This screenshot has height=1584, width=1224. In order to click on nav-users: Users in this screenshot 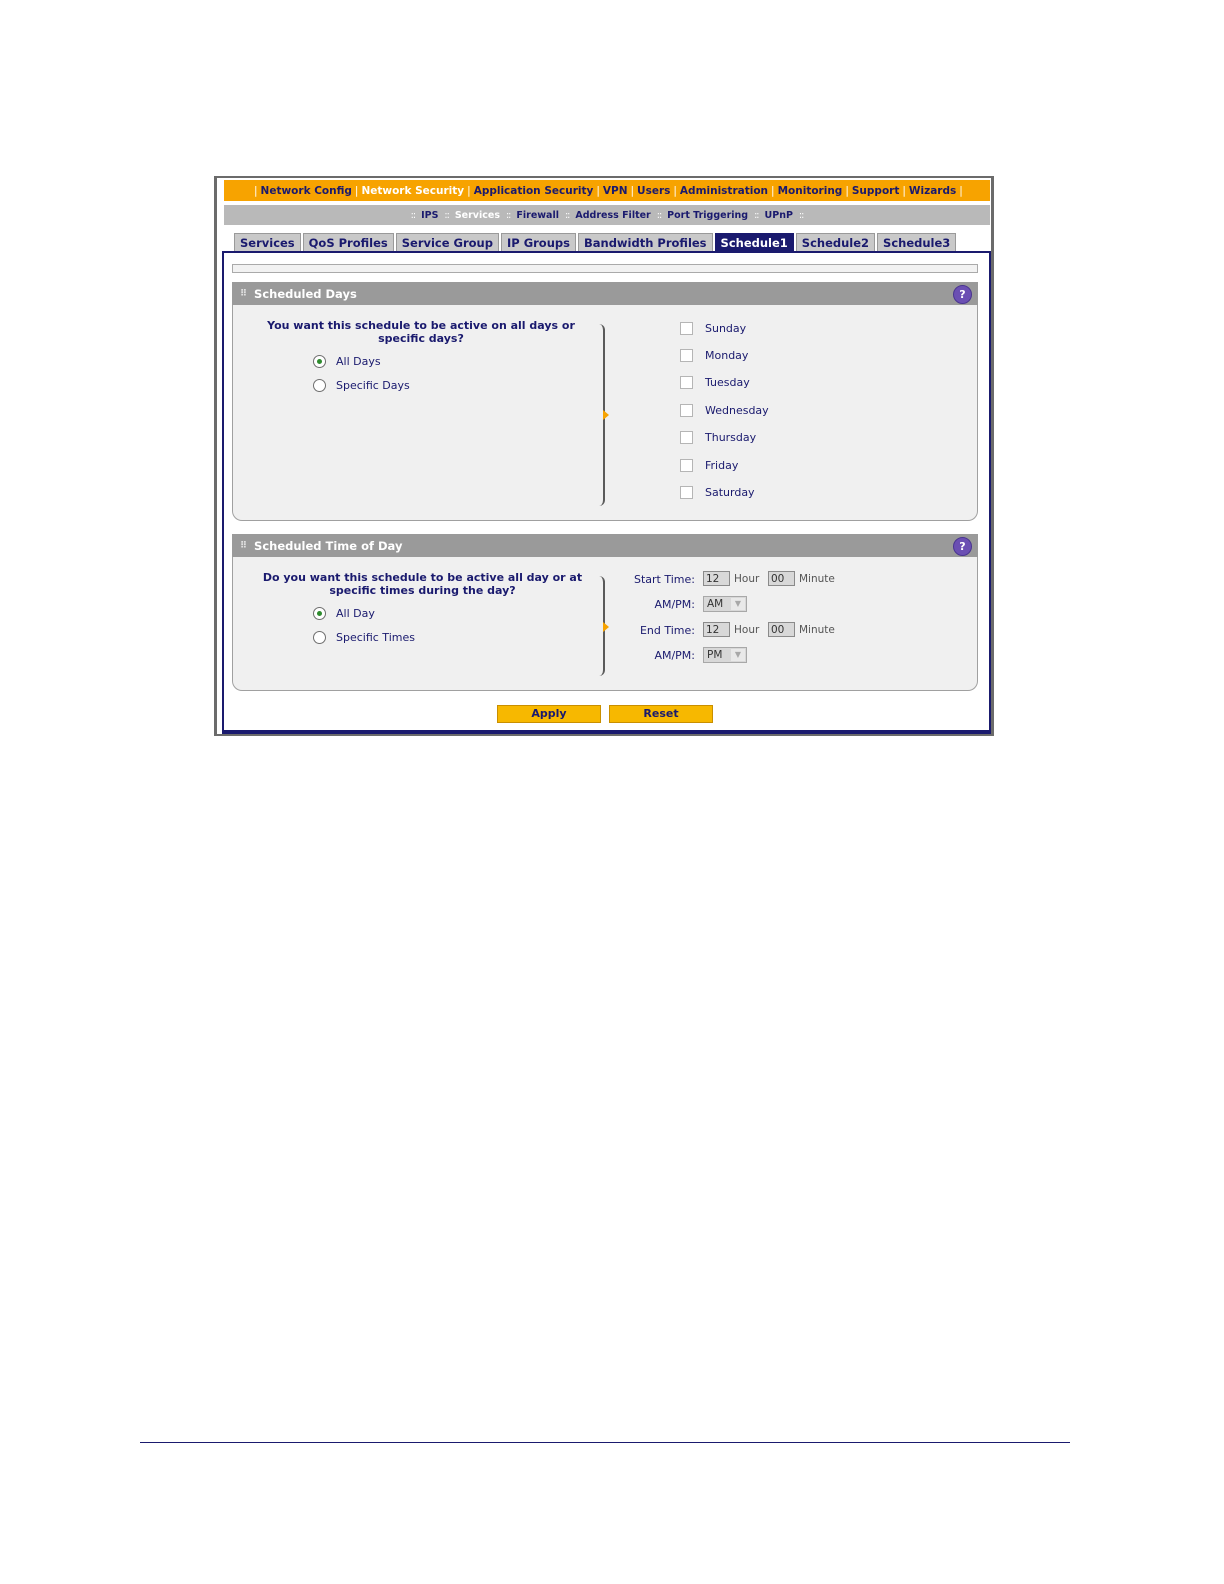, I will do `click(653, 191)`.